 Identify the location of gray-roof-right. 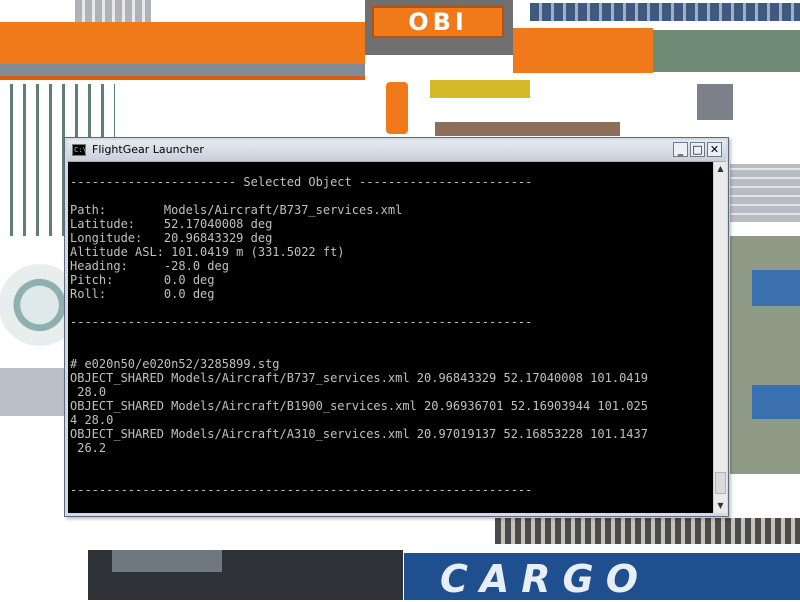
(765, 193).